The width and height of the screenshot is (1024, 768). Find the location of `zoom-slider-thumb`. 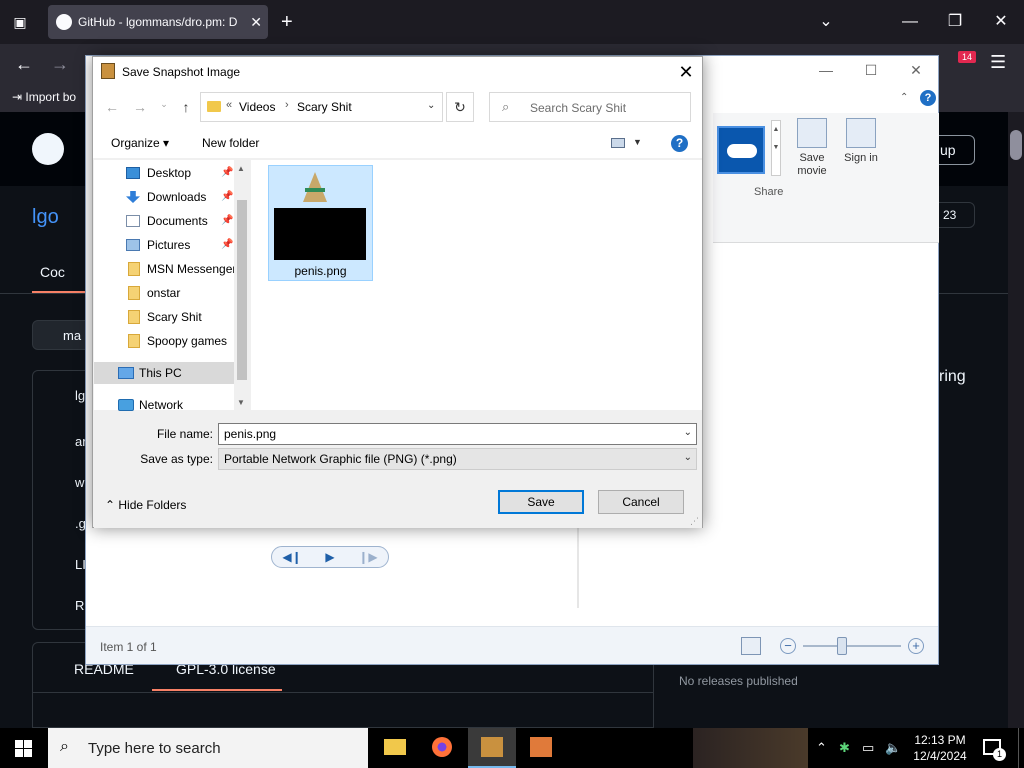

zoom-slider-thumb is located at coordinates (842, 646).